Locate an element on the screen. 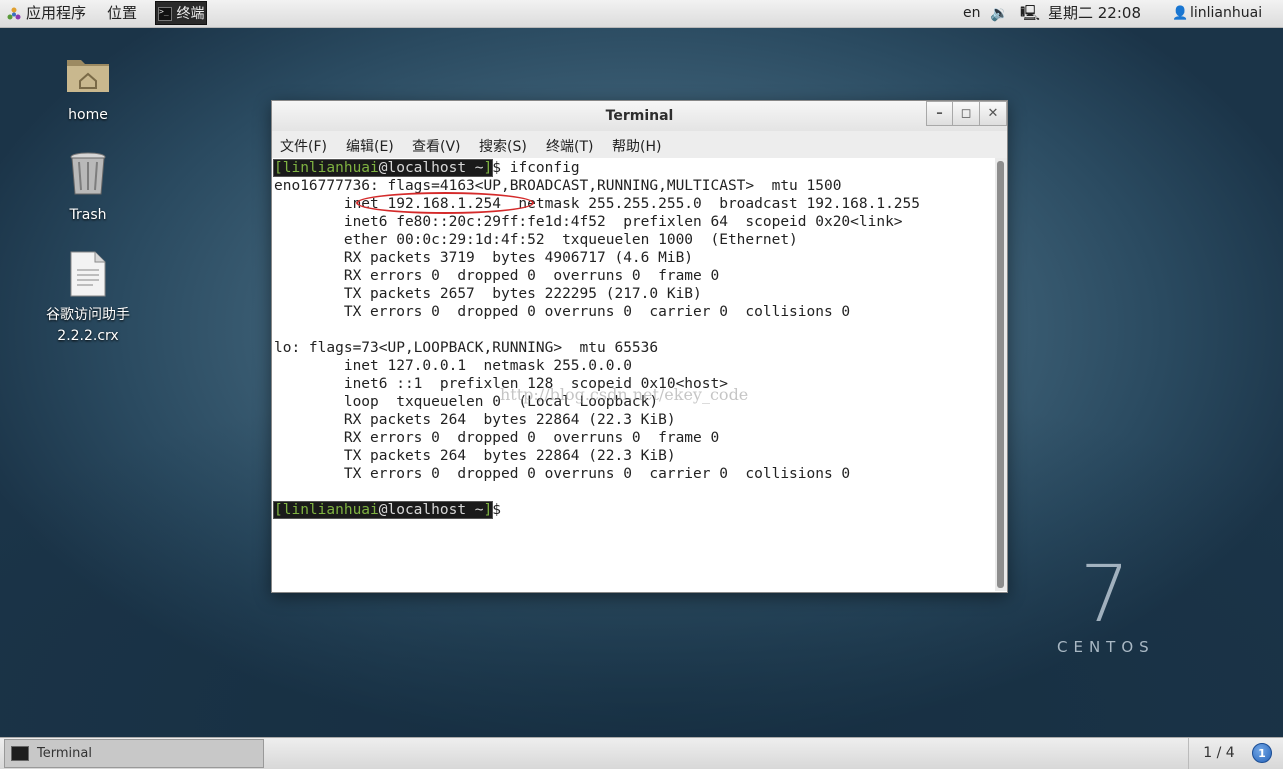  desktop-icon-label: Trash is located at coordinates (88, 215).